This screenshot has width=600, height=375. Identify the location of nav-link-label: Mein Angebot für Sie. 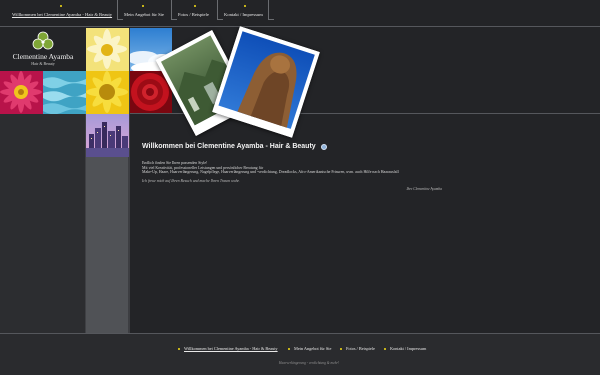
(144, 14).